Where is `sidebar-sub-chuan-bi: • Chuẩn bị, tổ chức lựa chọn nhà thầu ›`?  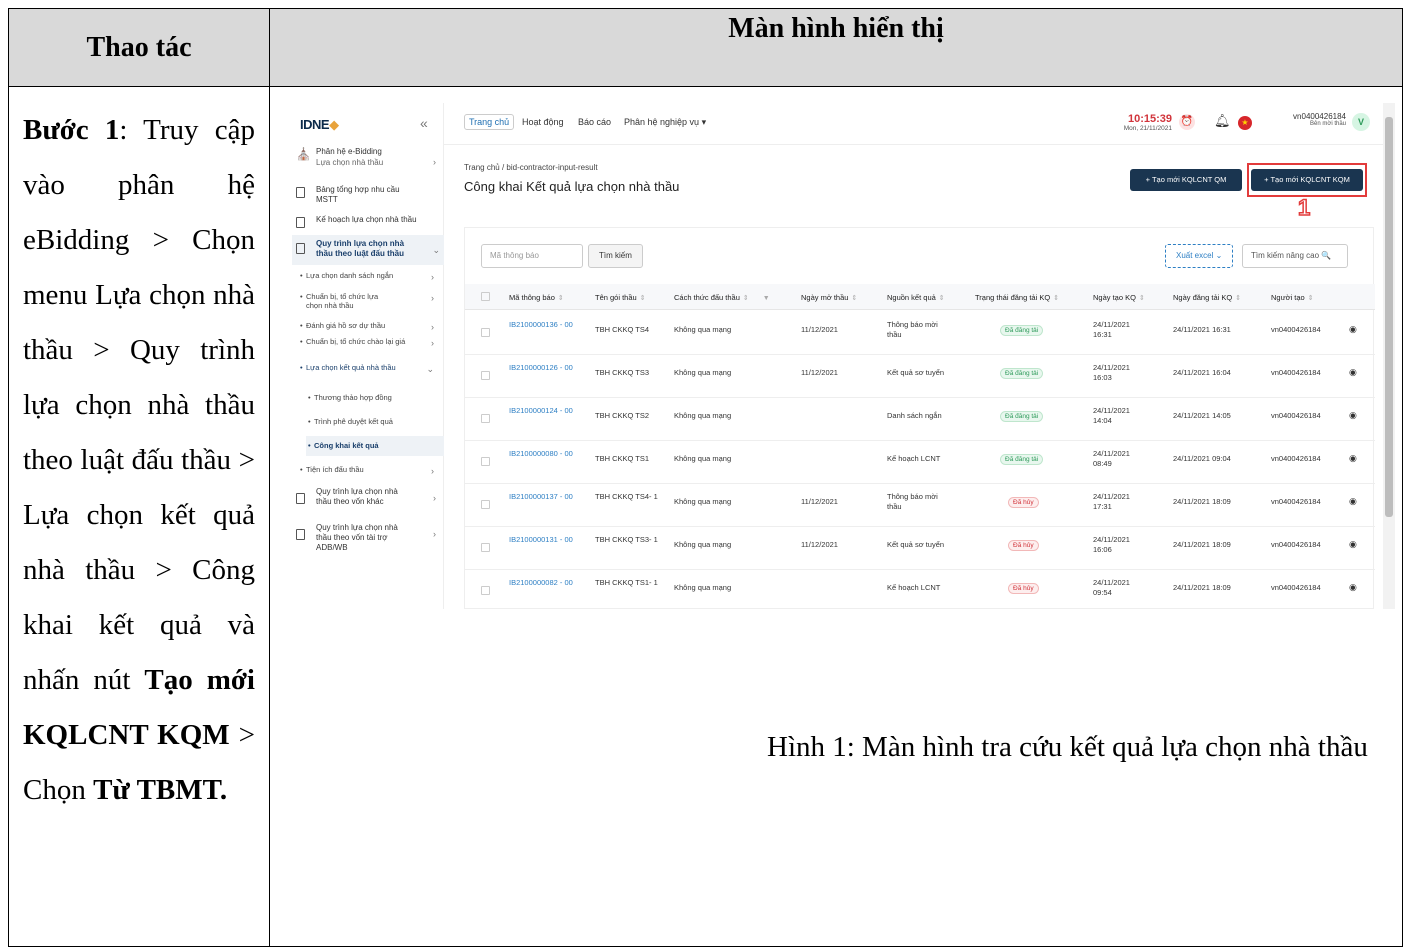 sidebar-sub-chuan-bi: • Chuẩn bị, tổ chức lựa chọn nhà thầu › is located at coordinates (369, 301).